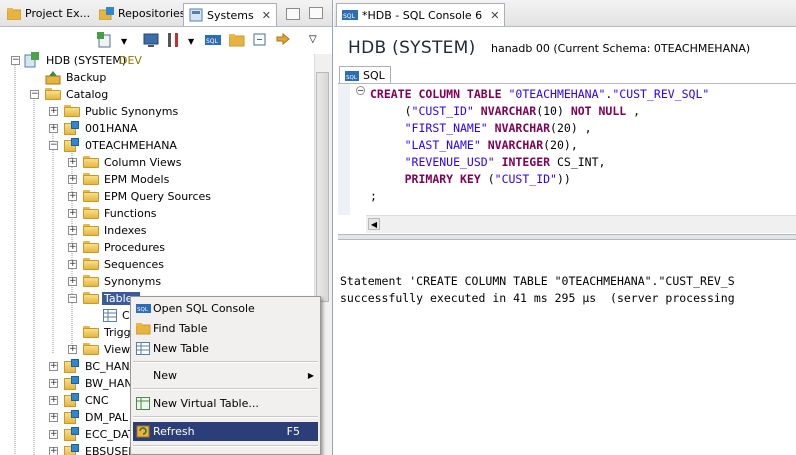 The height and width of the screenshot is (455, 796). I want to click on tab-repositories: Repositories, so click(142, 13).